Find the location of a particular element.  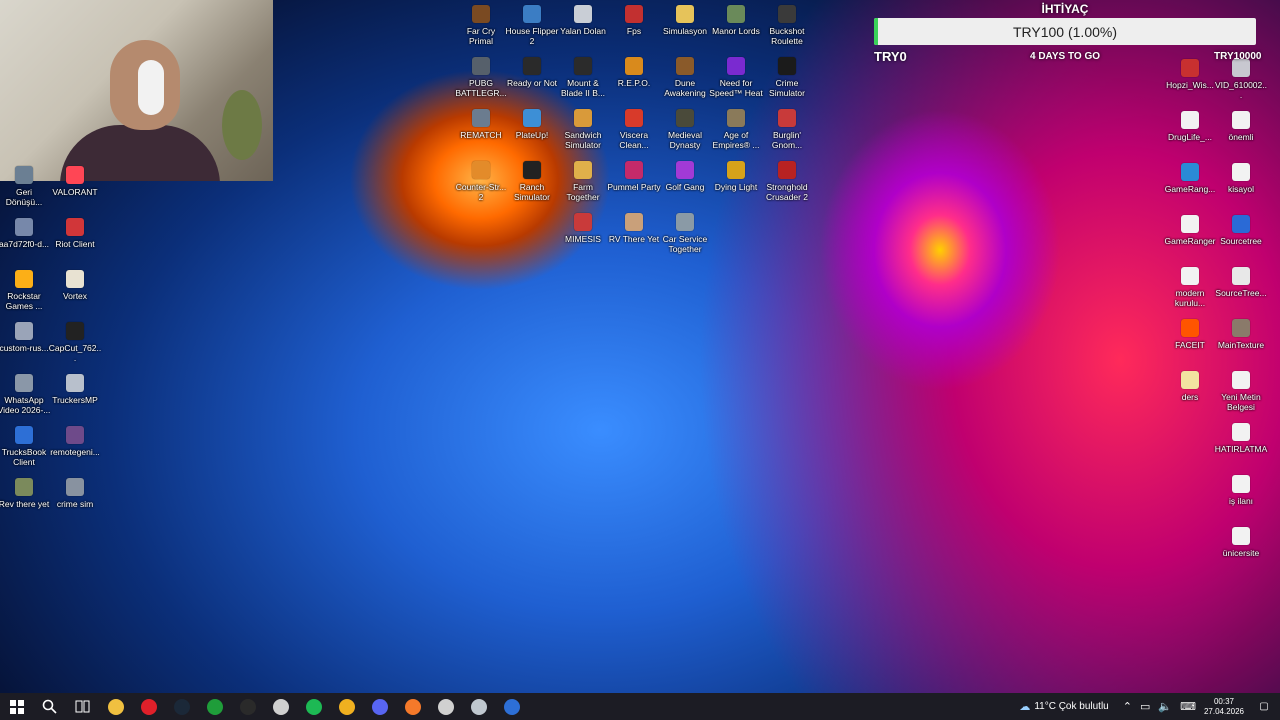

desktop-icon: MainTexture is located at coordinates (1241, 334).